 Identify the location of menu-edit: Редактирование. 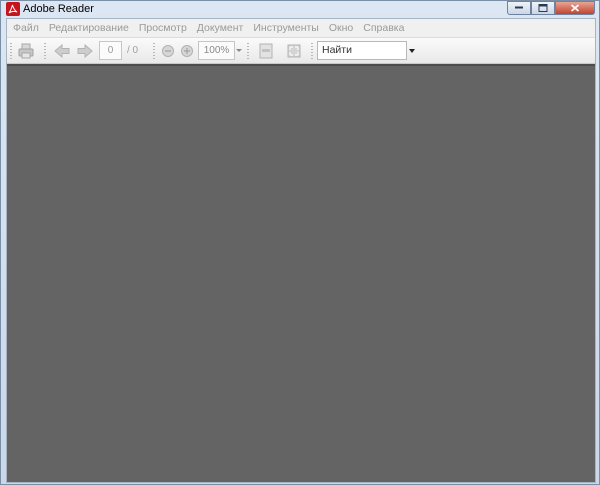
(89, 28).